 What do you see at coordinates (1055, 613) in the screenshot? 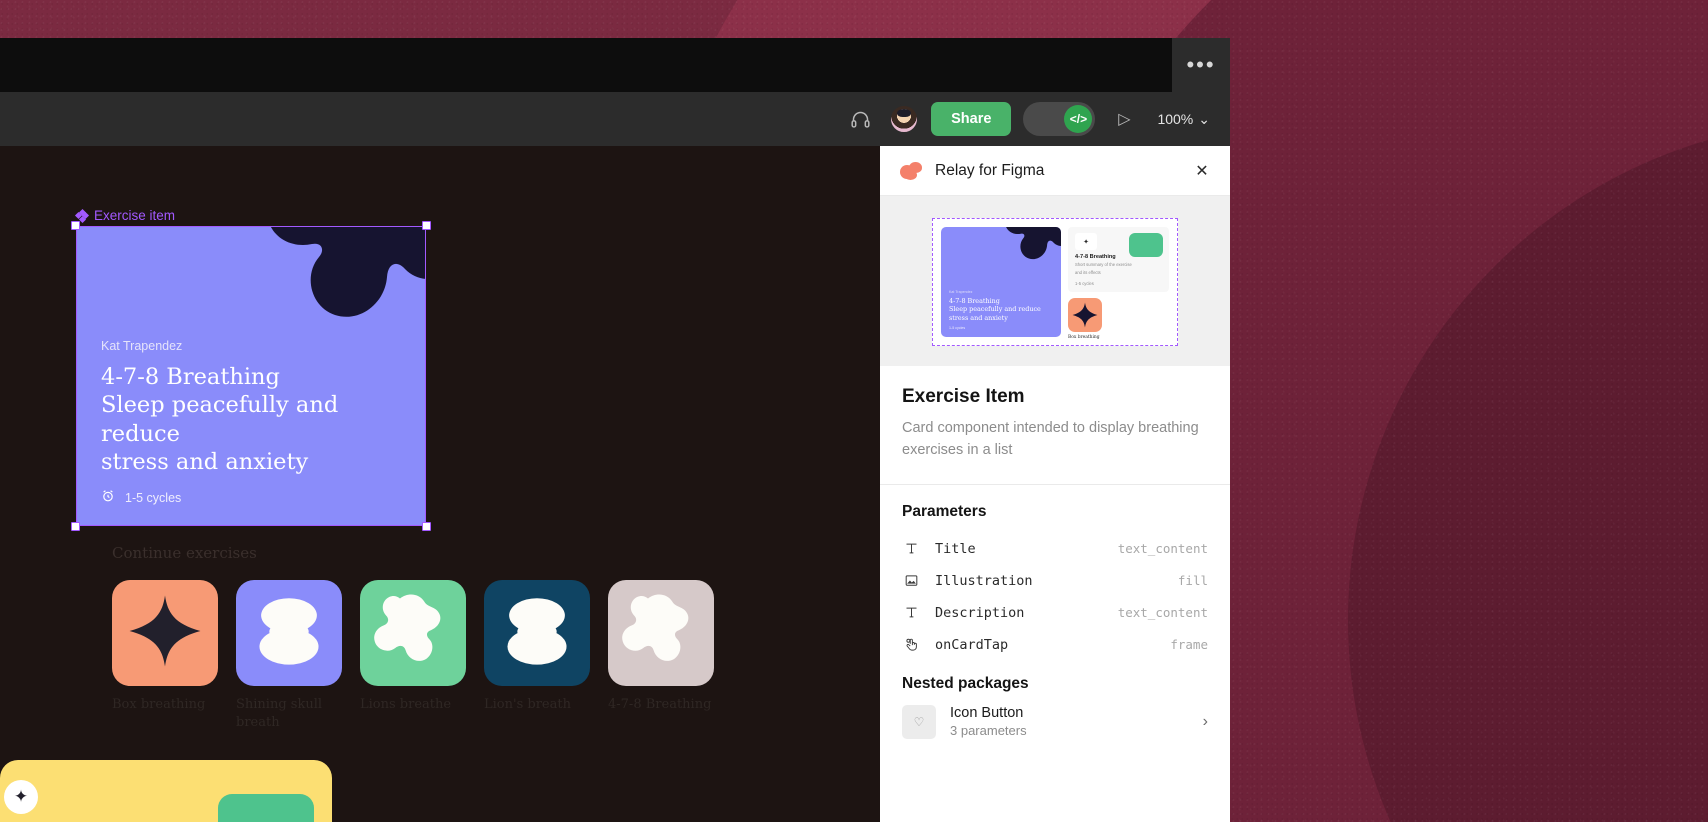
I see `parameter-row: Description text_content` at bounding box center [1055, 613].